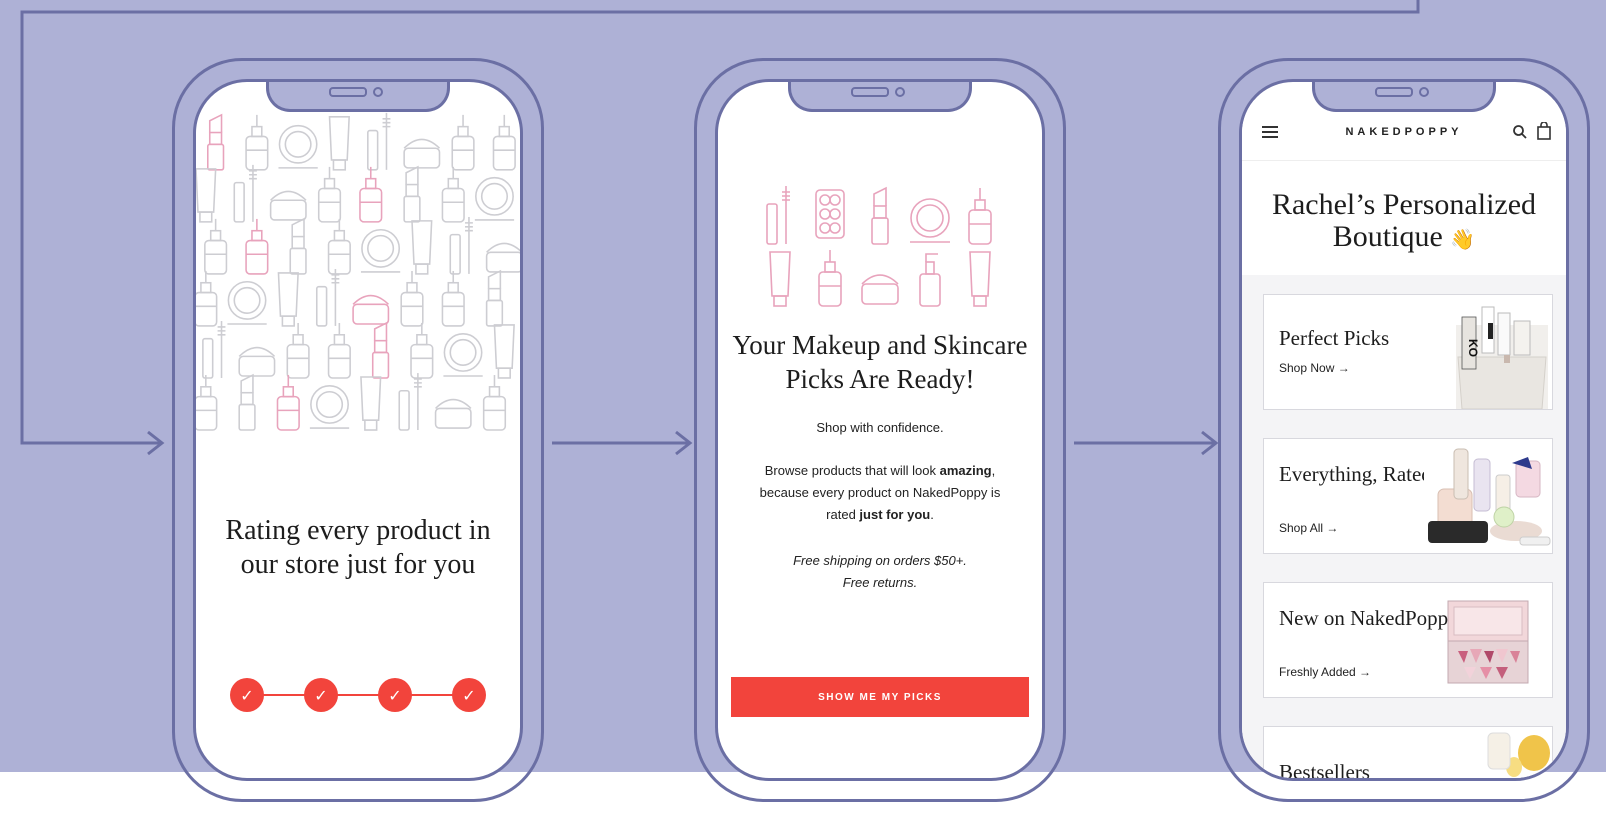 The height and width of the screenshot is (817, 1606). I want to click on skincare-products-image, so click(1488, 496).